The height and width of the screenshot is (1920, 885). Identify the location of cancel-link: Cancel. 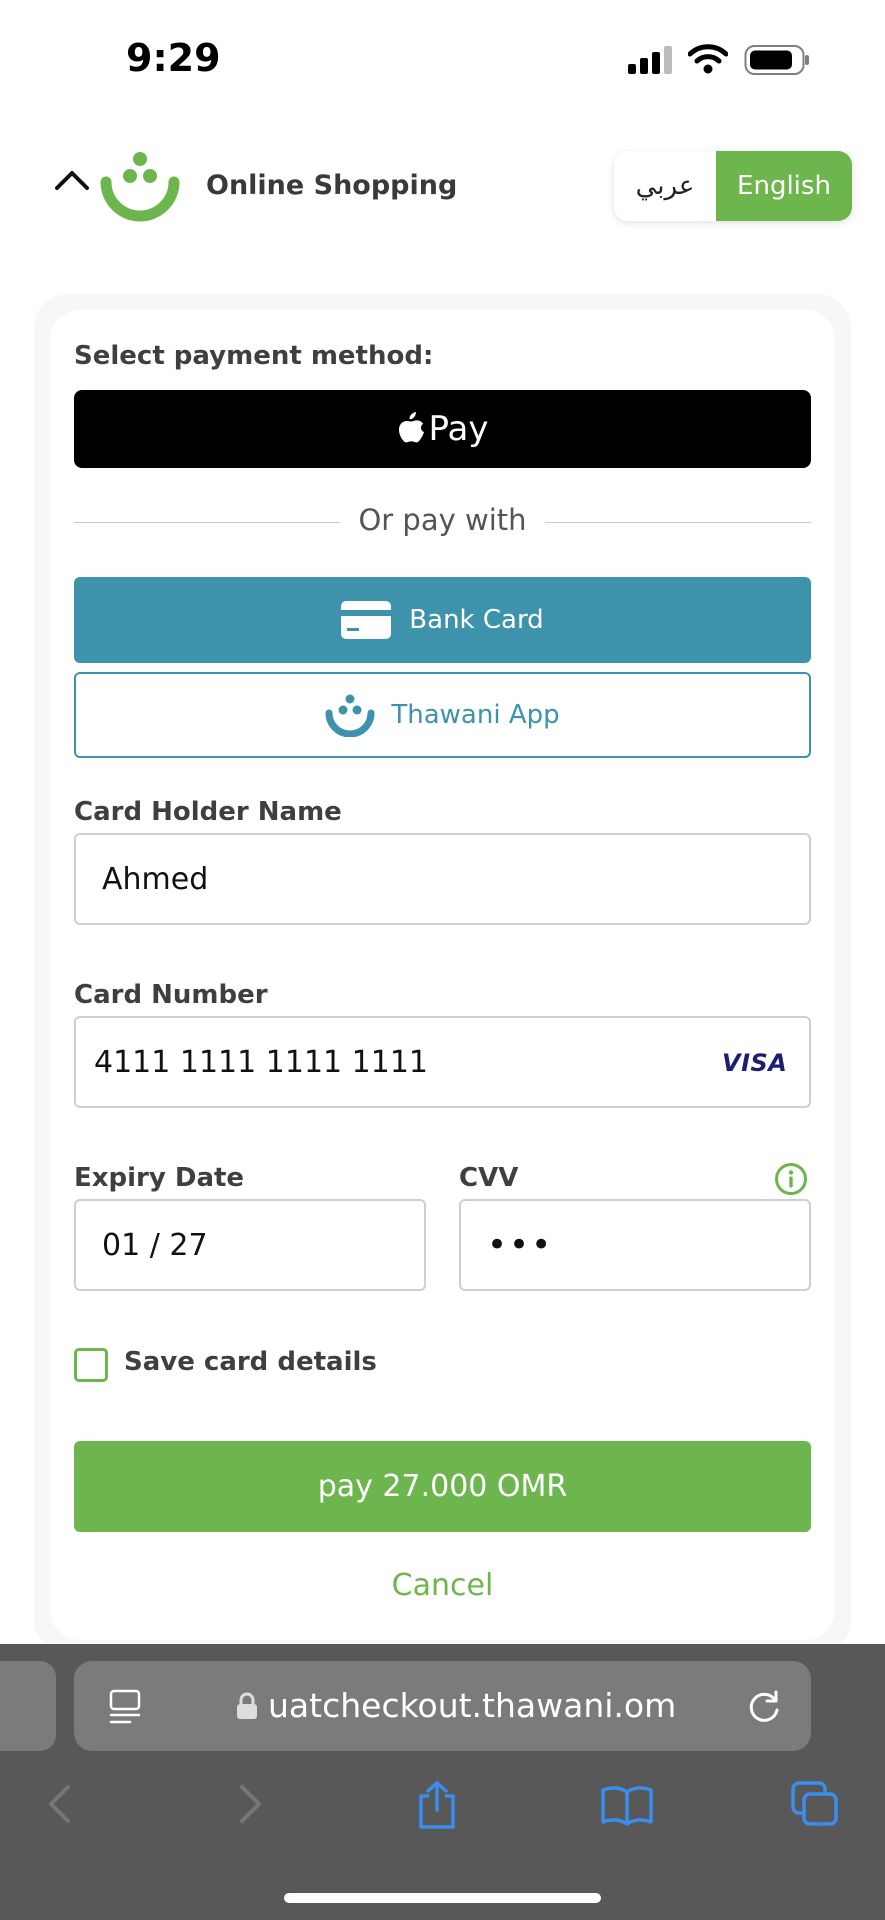
(442, 1585).